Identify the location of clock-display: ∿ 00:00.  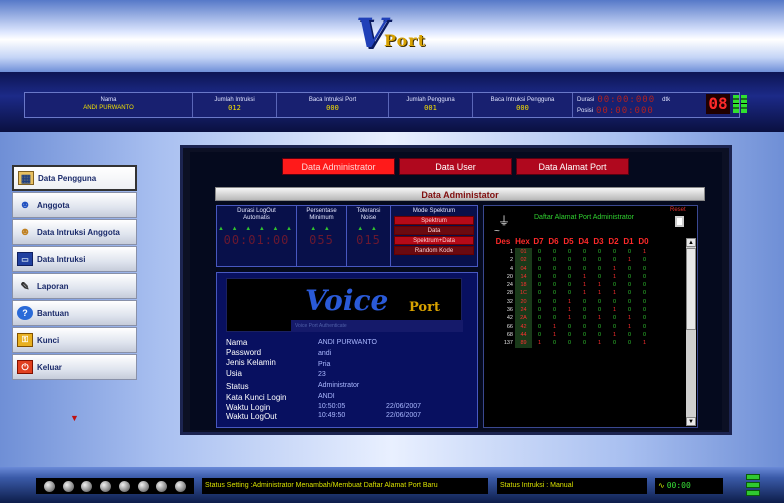
(689, 486).